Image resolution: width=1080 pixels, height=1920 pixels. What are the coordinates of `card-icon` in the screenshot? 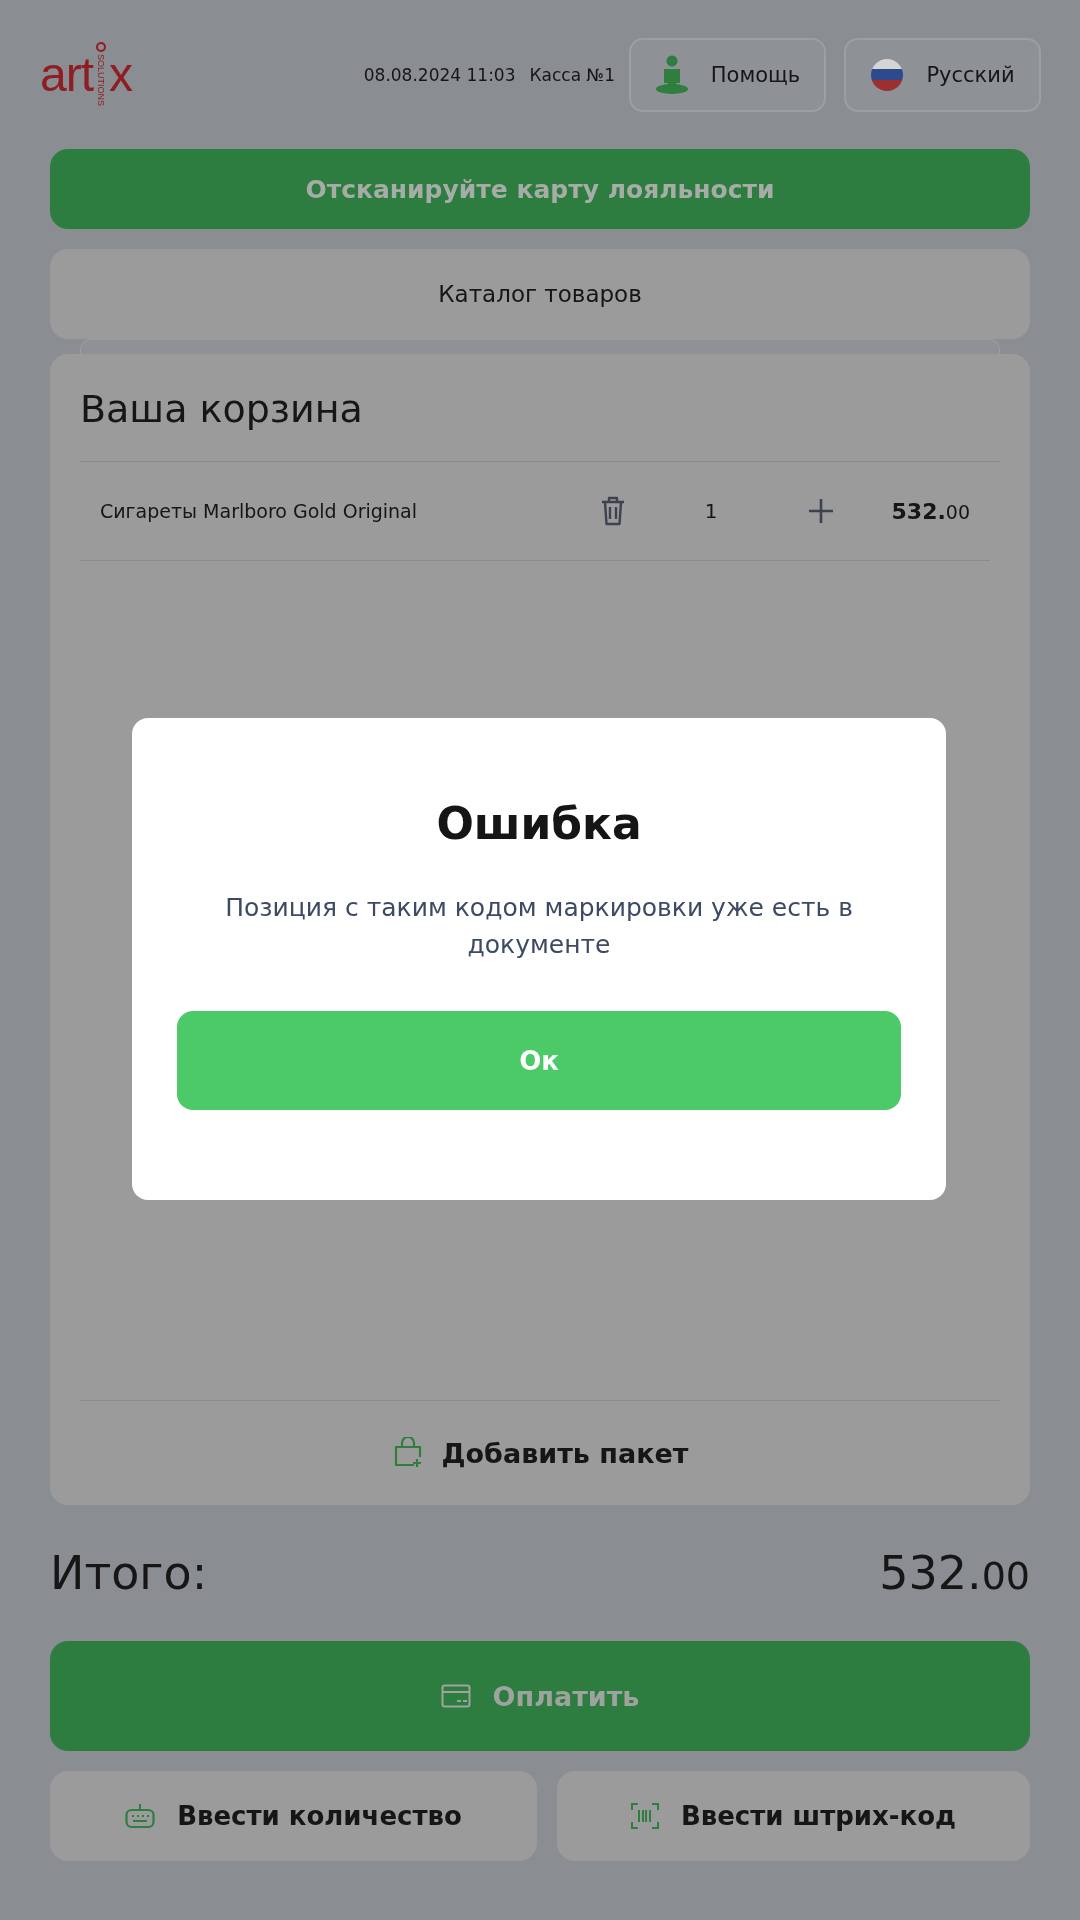 It's located at (455, 1696).